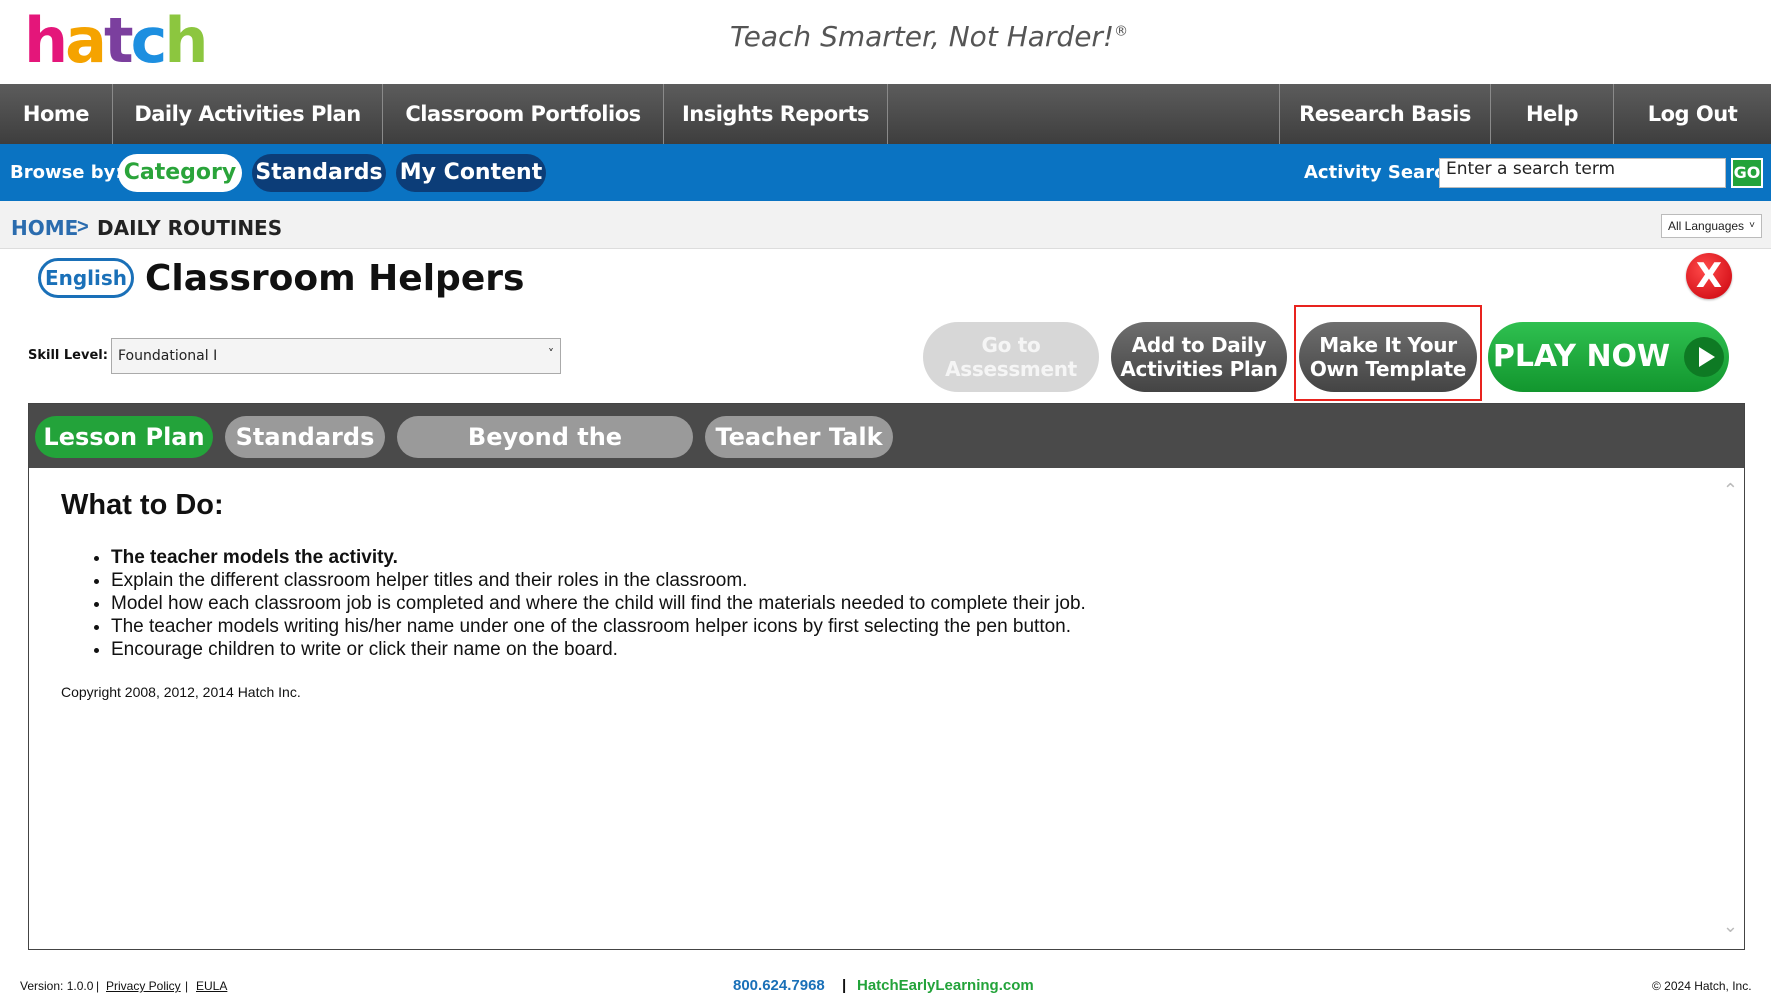  Describe the element at coordinates (124, 437) in the screenshot. I see `tab-lesson-plan: Lesson Plan` at that location.